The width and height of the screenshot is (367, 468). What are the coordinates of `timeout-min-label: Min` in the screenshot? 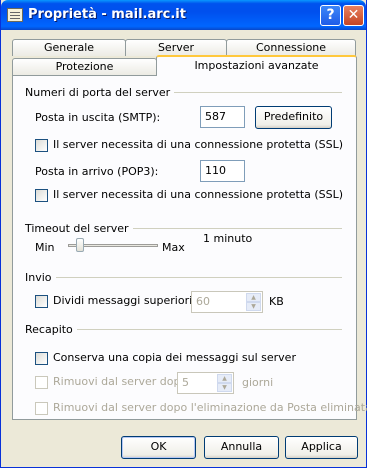 It's located at (45, 247).